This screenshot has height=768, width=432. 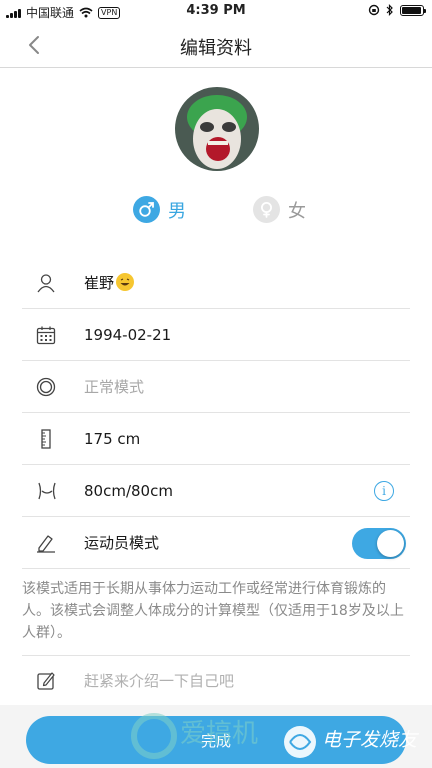 I want to click on birthday-row: 1994-02-21, so click(x=216, y=335).